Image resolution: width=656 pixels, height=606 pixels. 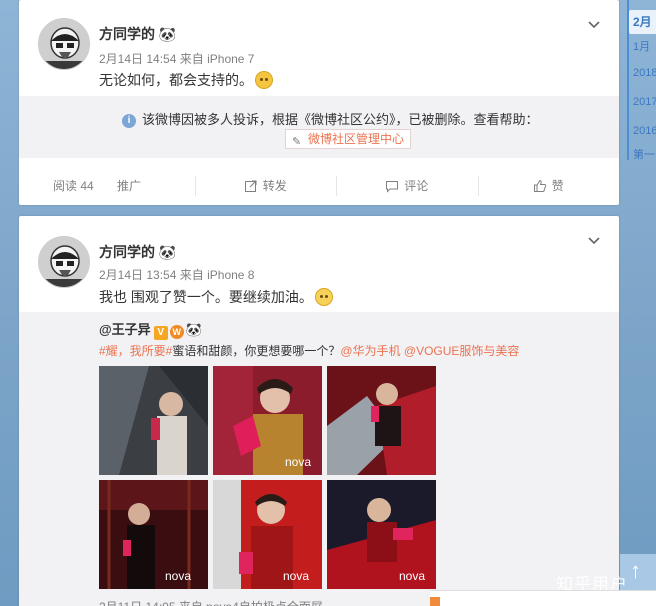 What do you see at coordinates (340, 119) in the screenshot?
I see `deleted-notice-text: 该微博因被多人投诉，根据《微博社区公约》，已被删除。查看帮助：` at bounding box center [340, 119].